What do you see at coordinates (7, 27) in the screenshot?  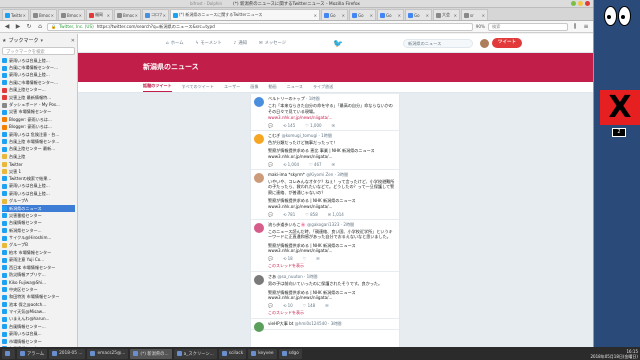 I see `back-icon: ◀` at bounding box center [7, 27].